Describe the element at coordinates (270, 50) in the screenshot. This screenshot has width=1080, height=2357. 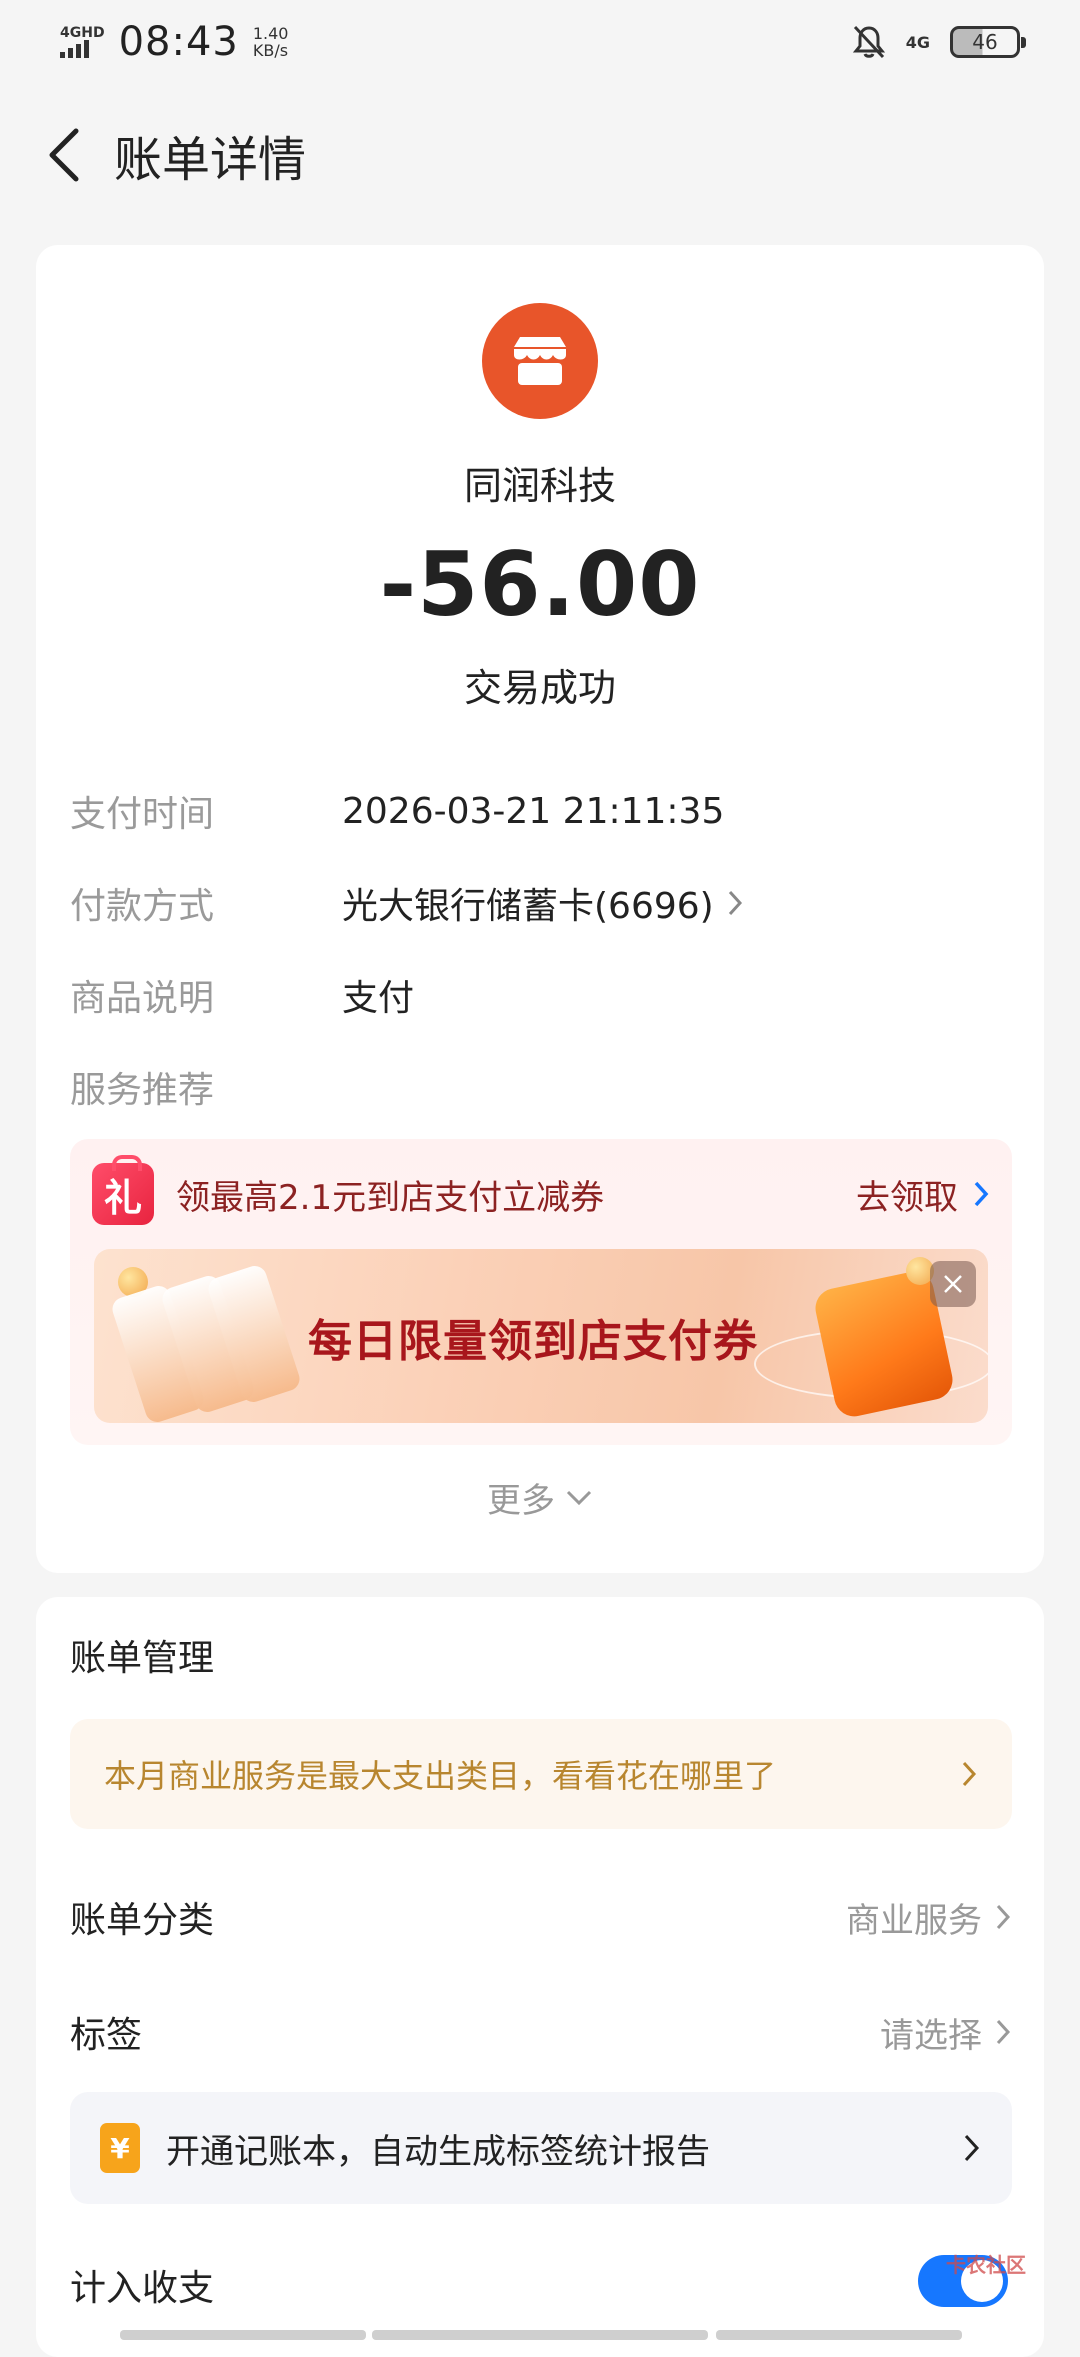
I see `speed-unit: KB/s` at that location.